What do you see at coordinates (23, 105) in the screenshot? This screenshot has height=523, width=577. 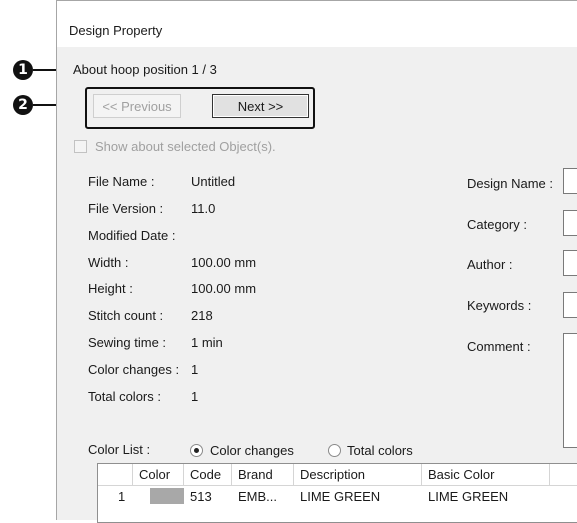 I see `callout-marker-2: 2` at bounding box center [23, 105].